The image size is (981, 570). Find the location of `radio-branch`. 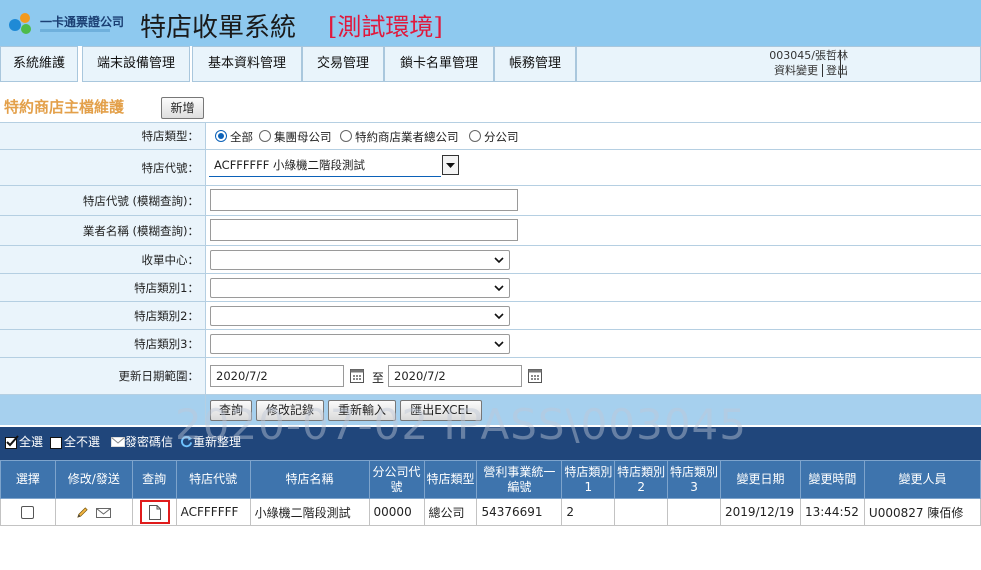

radio-branch is located at coordinates (475, 136).